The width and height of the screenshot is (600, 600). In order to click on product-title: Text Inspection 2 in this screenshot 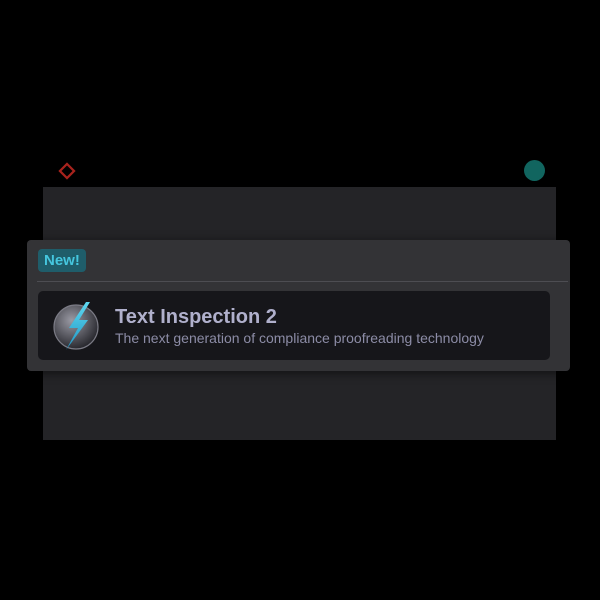, I will do `click(196, 317)`.